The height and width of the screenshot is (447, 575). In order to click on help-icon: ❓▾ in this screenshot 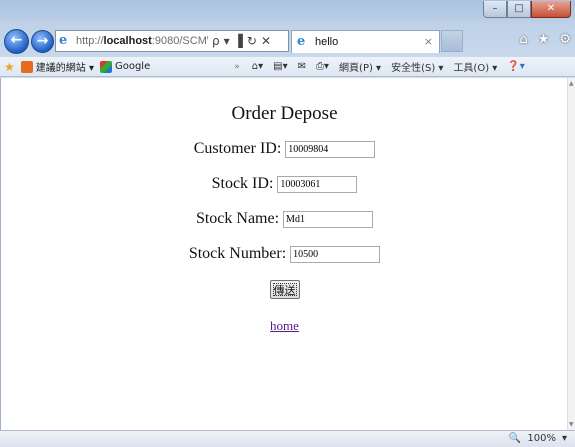, I will do `click(515, 66)`.